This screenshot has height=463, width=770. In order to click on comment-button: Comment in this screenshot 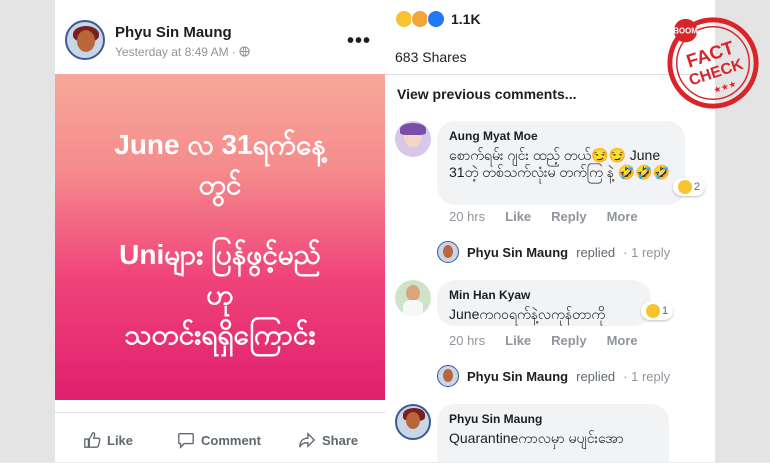, I will do `click(219, 440)`.